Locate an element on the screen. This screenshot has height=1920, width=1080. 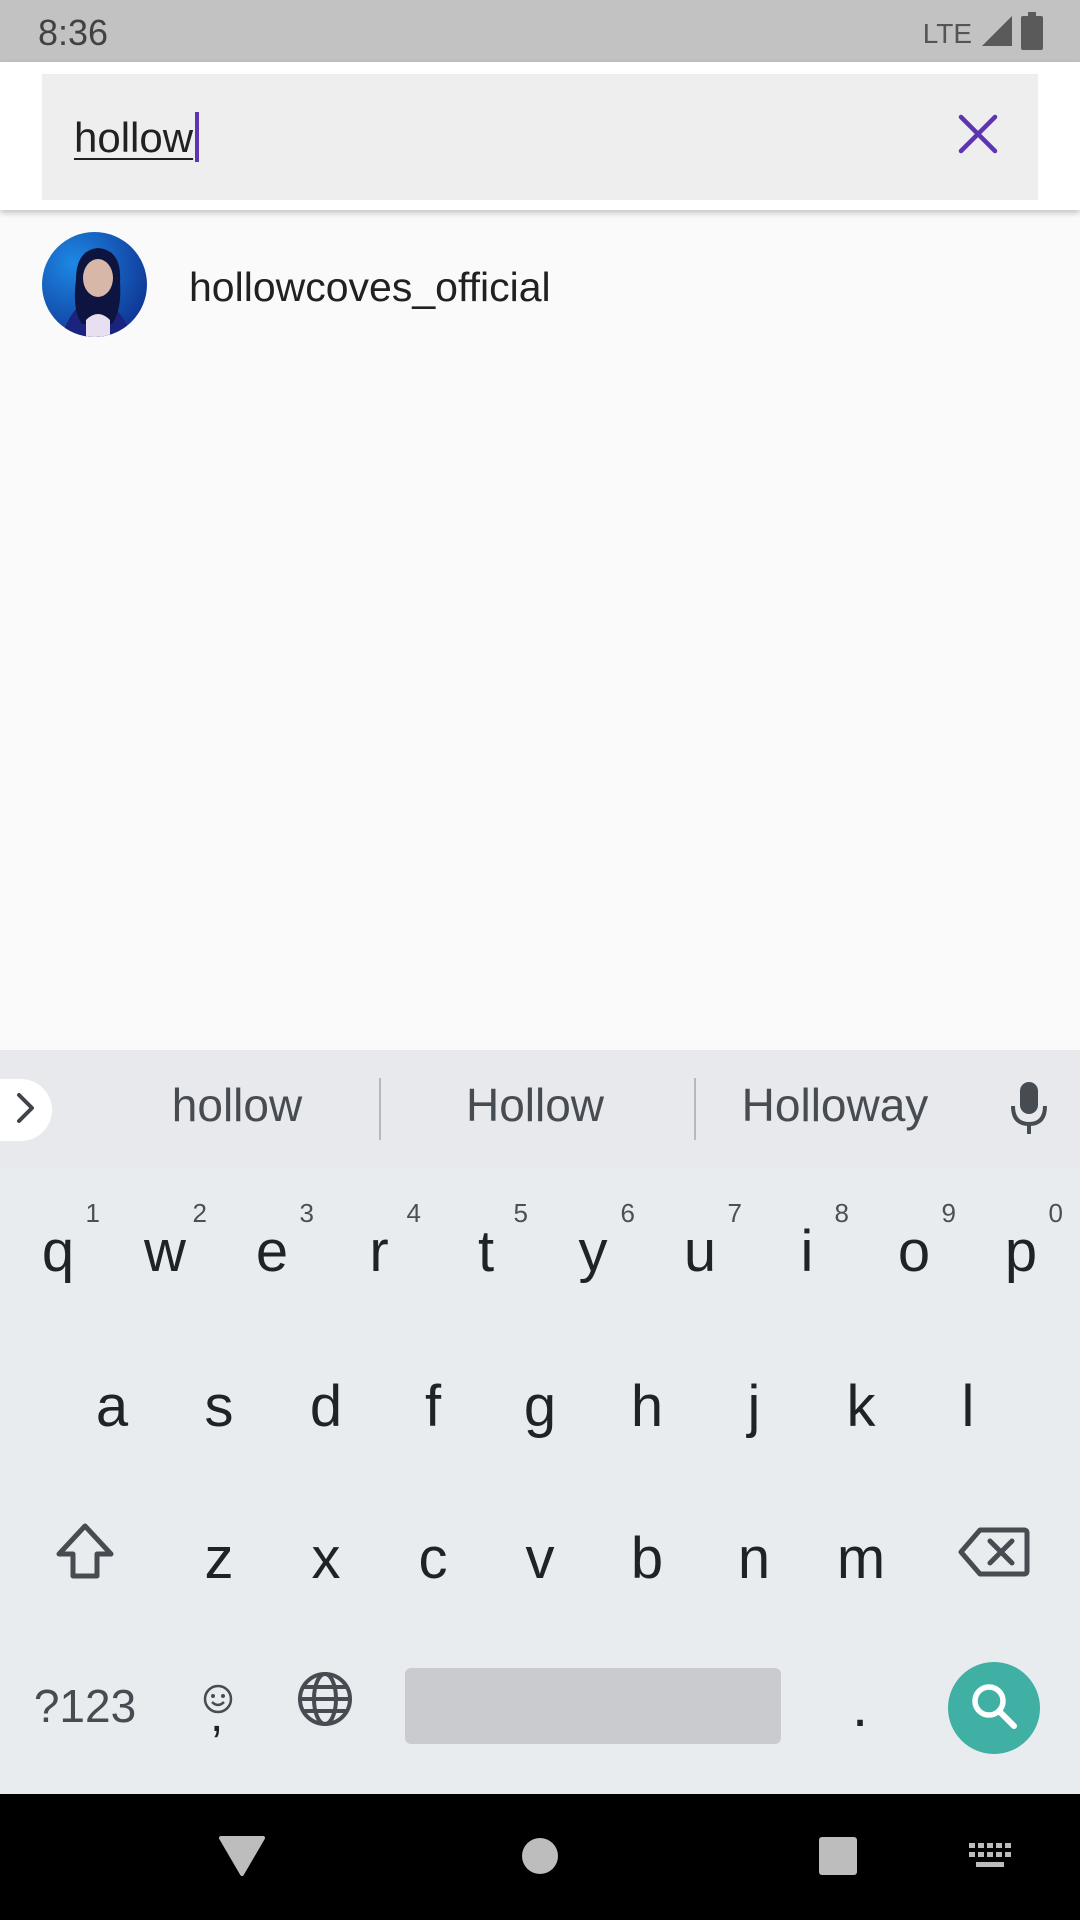
status-icons: LTE is located at coordinates (983, 33).